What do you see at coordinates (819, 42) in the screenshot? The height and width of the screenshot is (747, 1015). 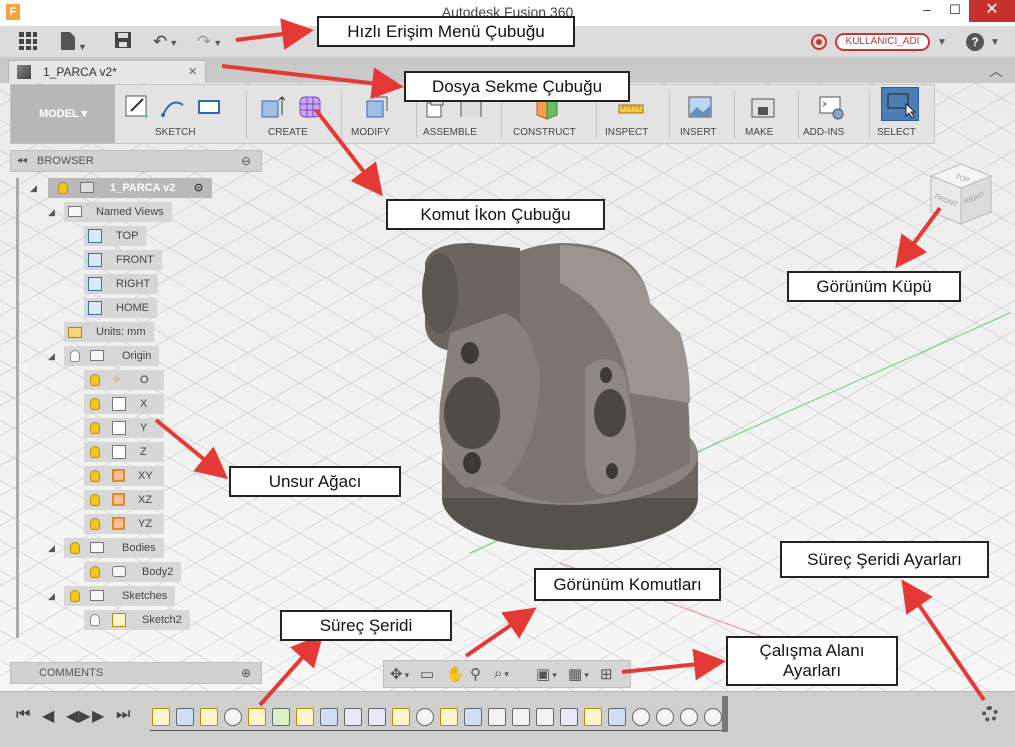 I see `record-icon` at bounding box center [819, 42].